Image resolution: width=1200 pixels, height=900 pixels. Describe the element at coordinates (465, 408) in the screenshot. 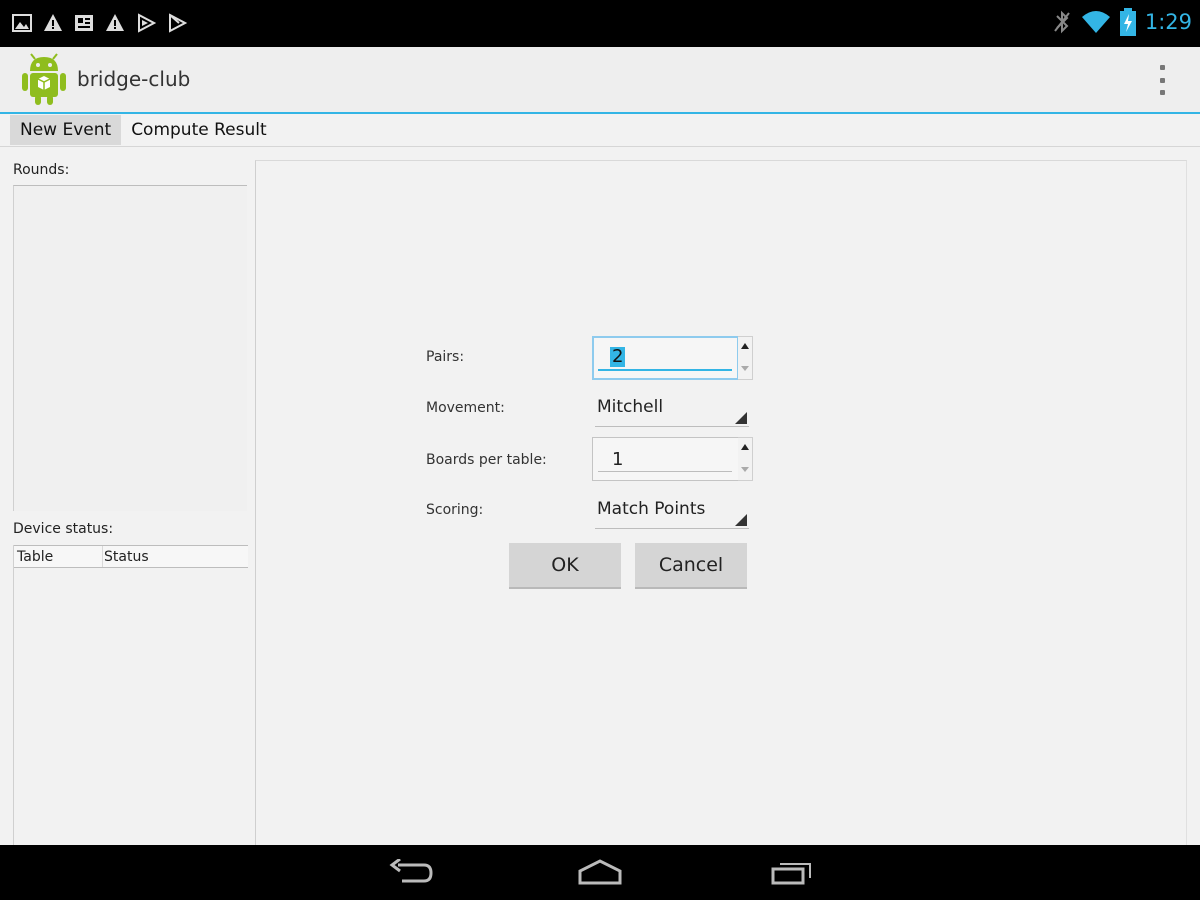

I see `movement-label: Movement:` at that location.